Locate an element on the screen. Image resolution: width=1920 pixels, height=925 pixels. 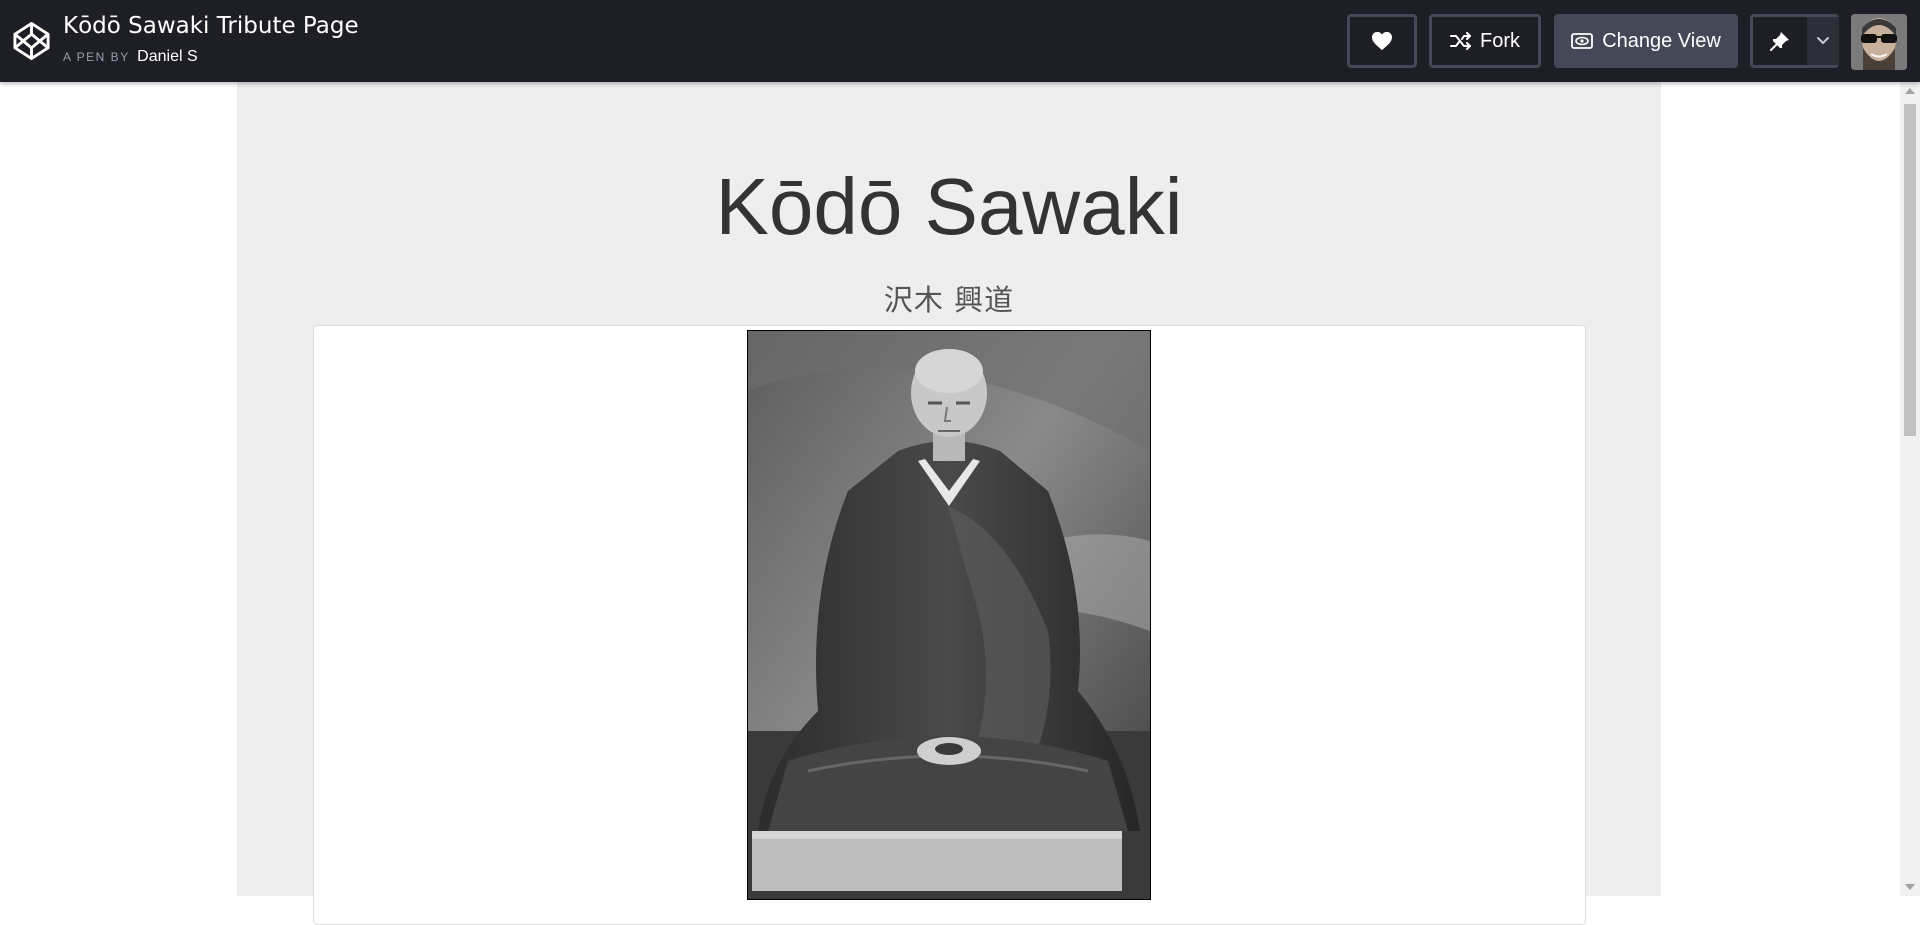
page-title: Kōdō Sawaki is located at coordinates (949, 206).